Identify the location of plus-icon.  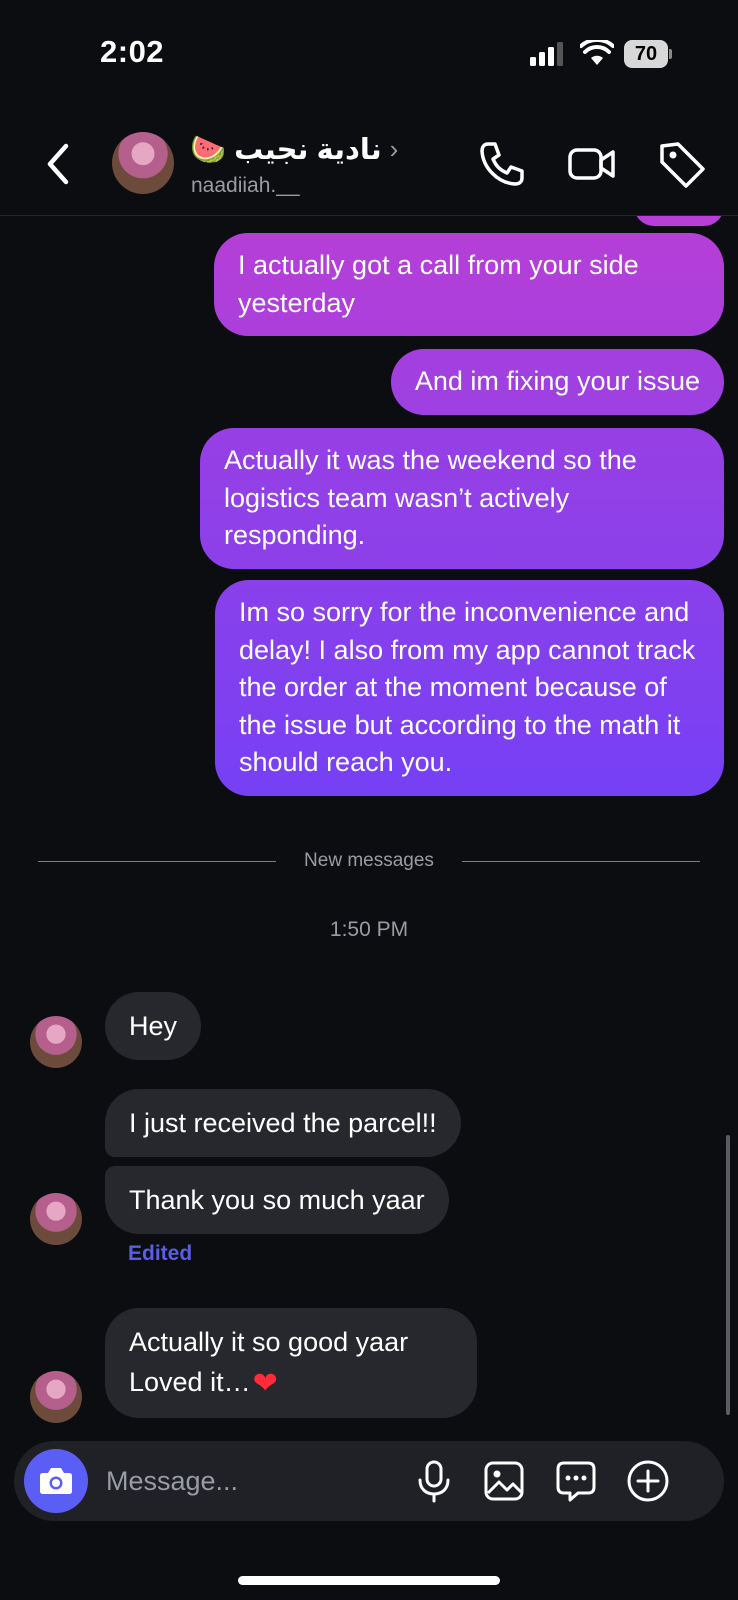
(648, 1481).